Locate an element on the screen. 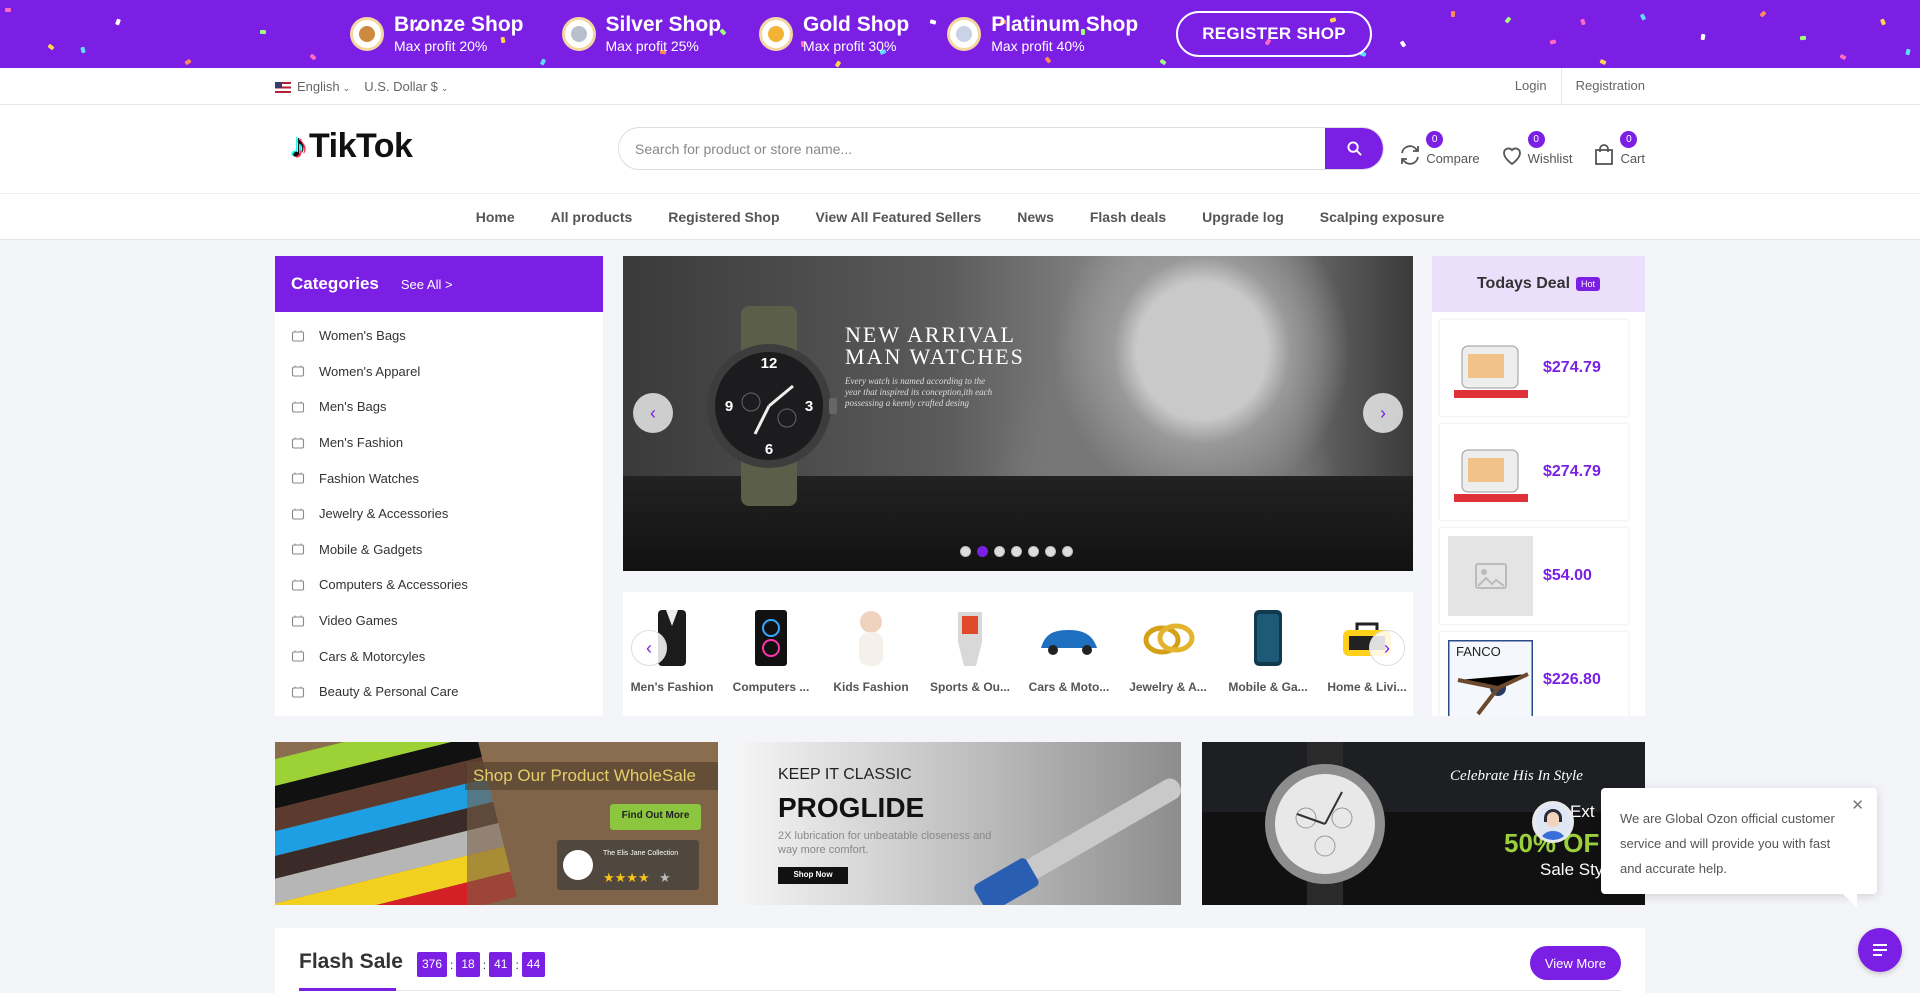 The image size is (1920, 993). categories-header: Categories See All > is located at coordinates (439, 284).